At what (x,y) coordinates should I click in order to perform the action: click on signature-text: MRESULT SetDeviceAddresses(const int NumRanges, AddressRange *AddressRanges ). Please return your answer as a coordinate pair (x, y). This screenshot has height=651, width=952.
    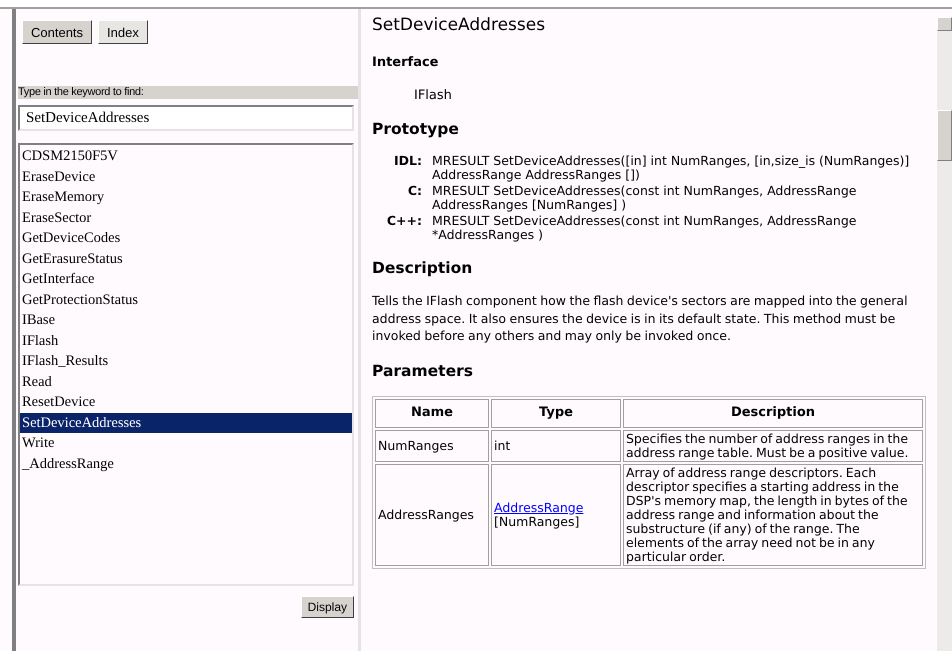
    Looking at the image, I should click on (645, 228).